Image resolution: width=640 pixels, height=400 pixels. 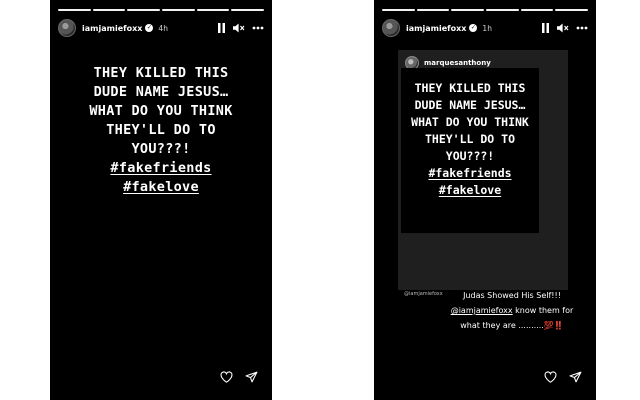 I want to click on post-time: 1h, so click(x=487, y=28).